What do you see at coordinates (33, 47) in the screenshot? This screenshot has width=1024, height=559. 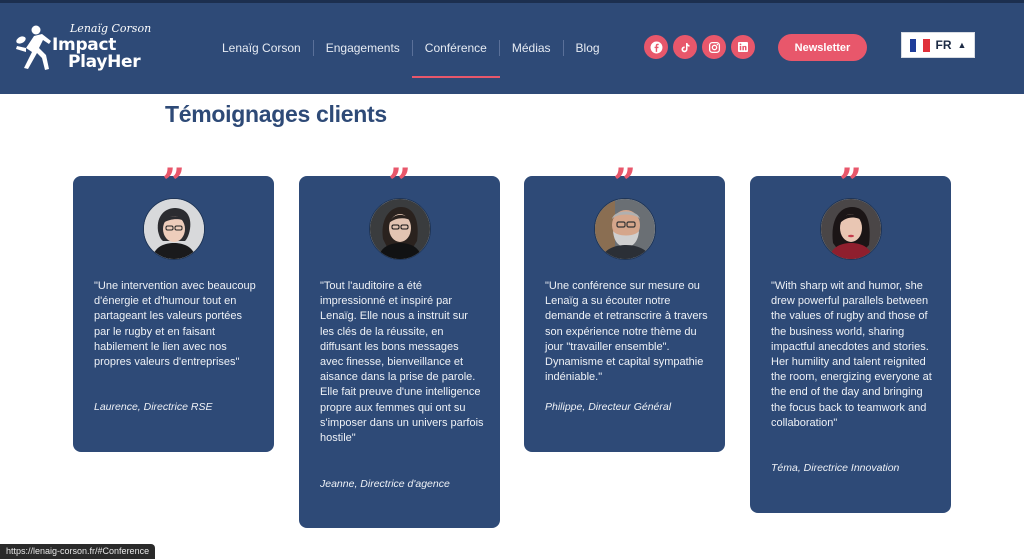 I see `runner-icon` at bounding box center [33, 47].